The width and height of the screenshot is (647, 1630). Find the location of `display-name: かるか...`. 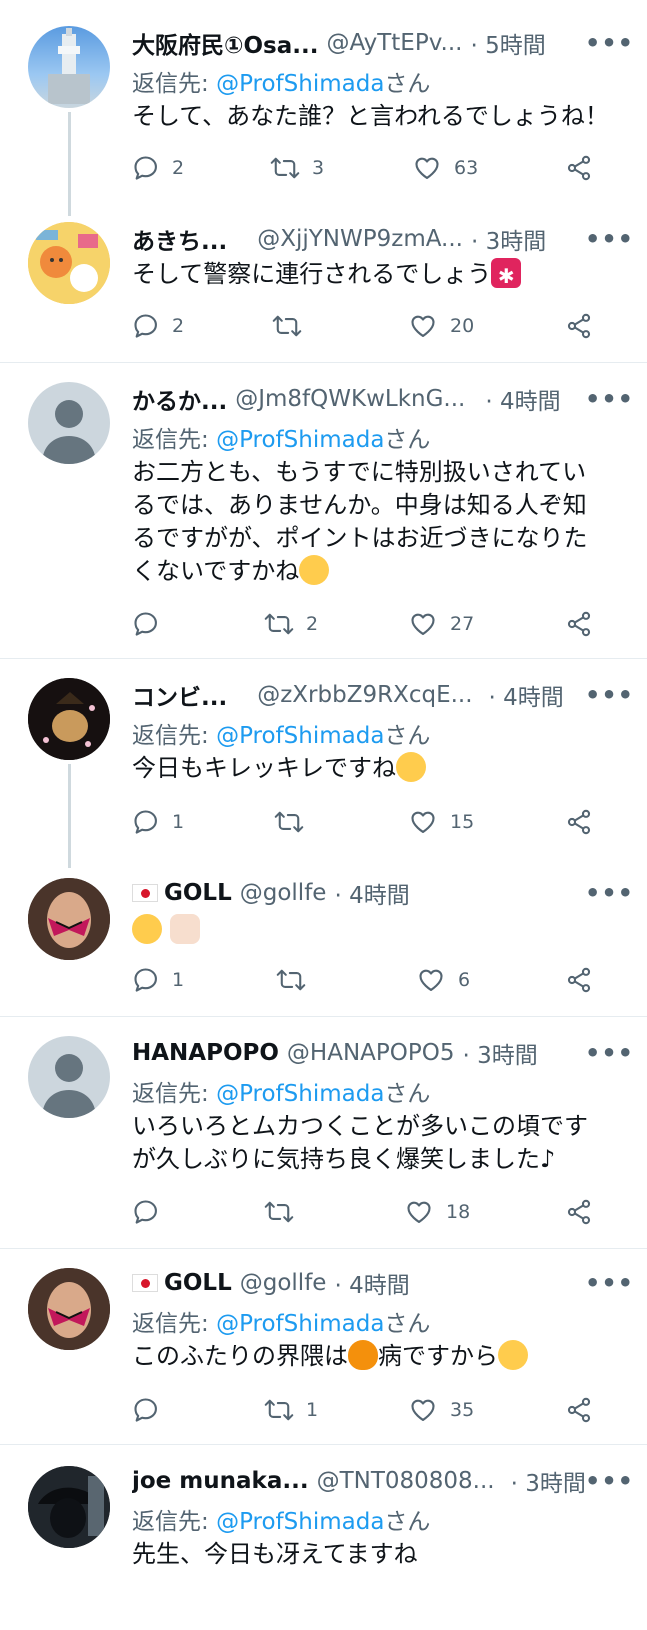

display-name: かるか... is located at coordinates (179, 399).